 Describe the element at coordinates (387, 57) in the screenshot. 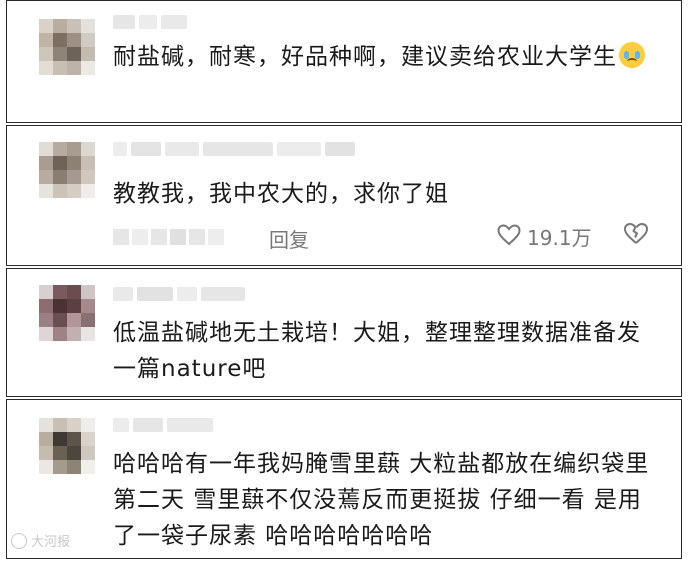

I see `comment-text: 耐盐碱，耐寒，好品种啊，建议卖给农业大学生` at that location.